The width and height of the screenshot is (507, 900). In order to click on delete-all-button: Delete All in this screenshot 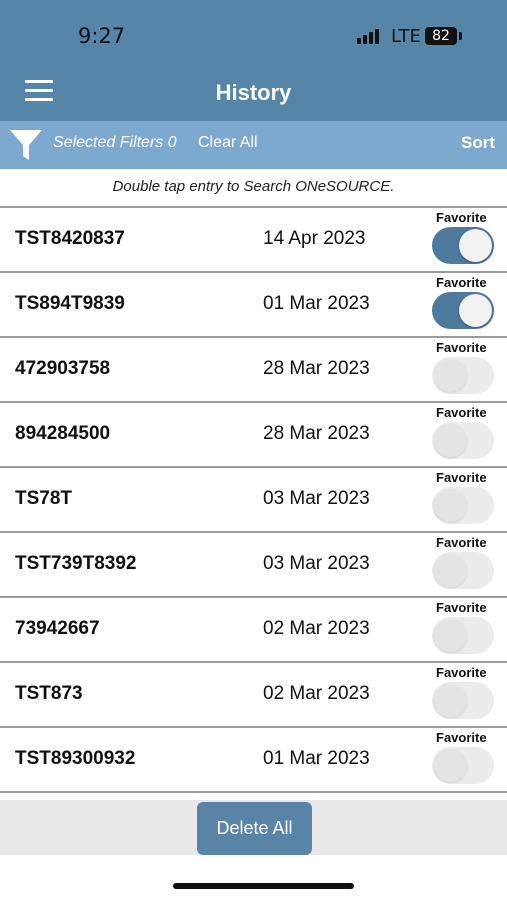, I will do `click(254, 828)`.